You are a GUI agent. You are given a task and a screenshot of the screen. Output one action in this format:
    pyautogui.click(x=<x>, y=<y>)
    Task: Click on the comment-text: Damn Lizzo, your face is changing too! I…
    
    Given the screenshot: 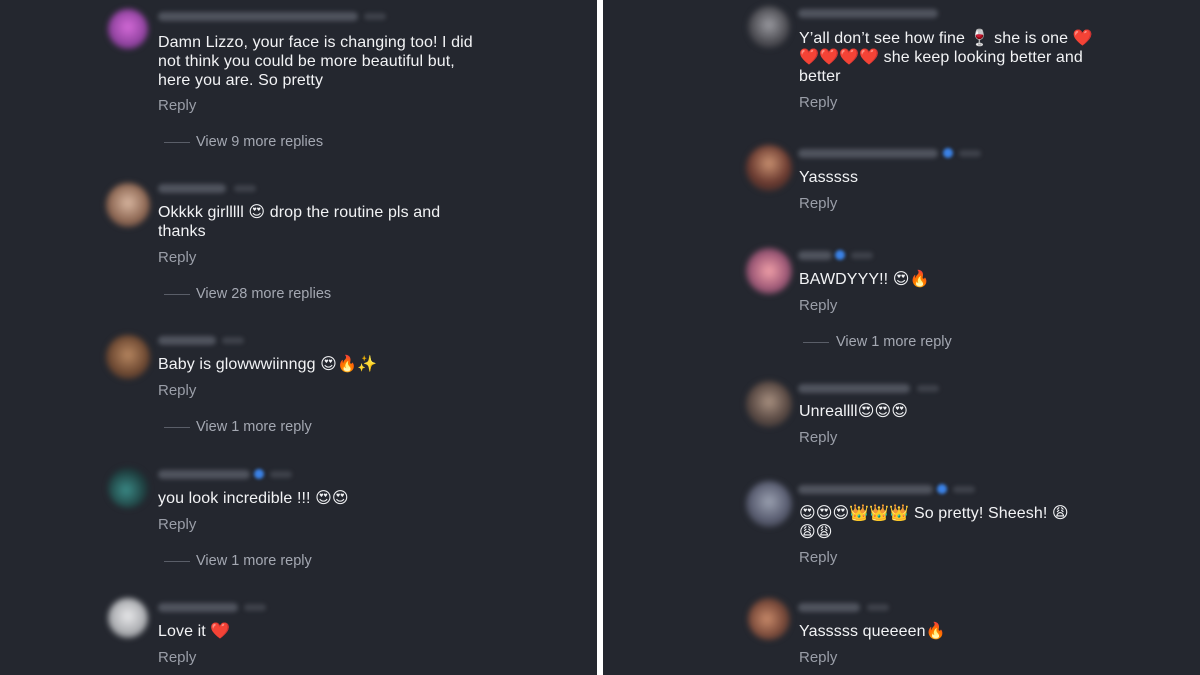 What is the action you would take?
    pyautogui.click(x=315, y=61)
    